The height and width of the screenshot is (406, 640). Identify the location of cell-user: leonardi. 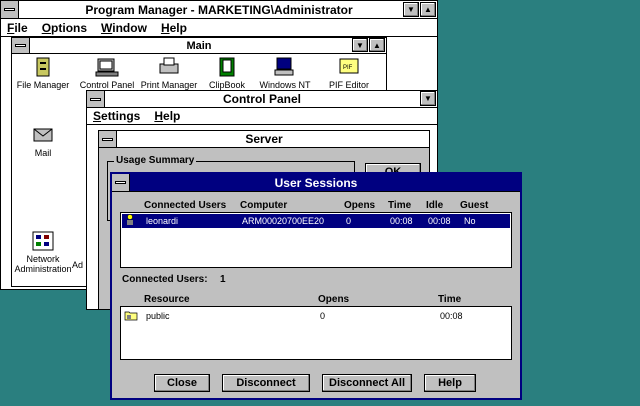
(162, 221).